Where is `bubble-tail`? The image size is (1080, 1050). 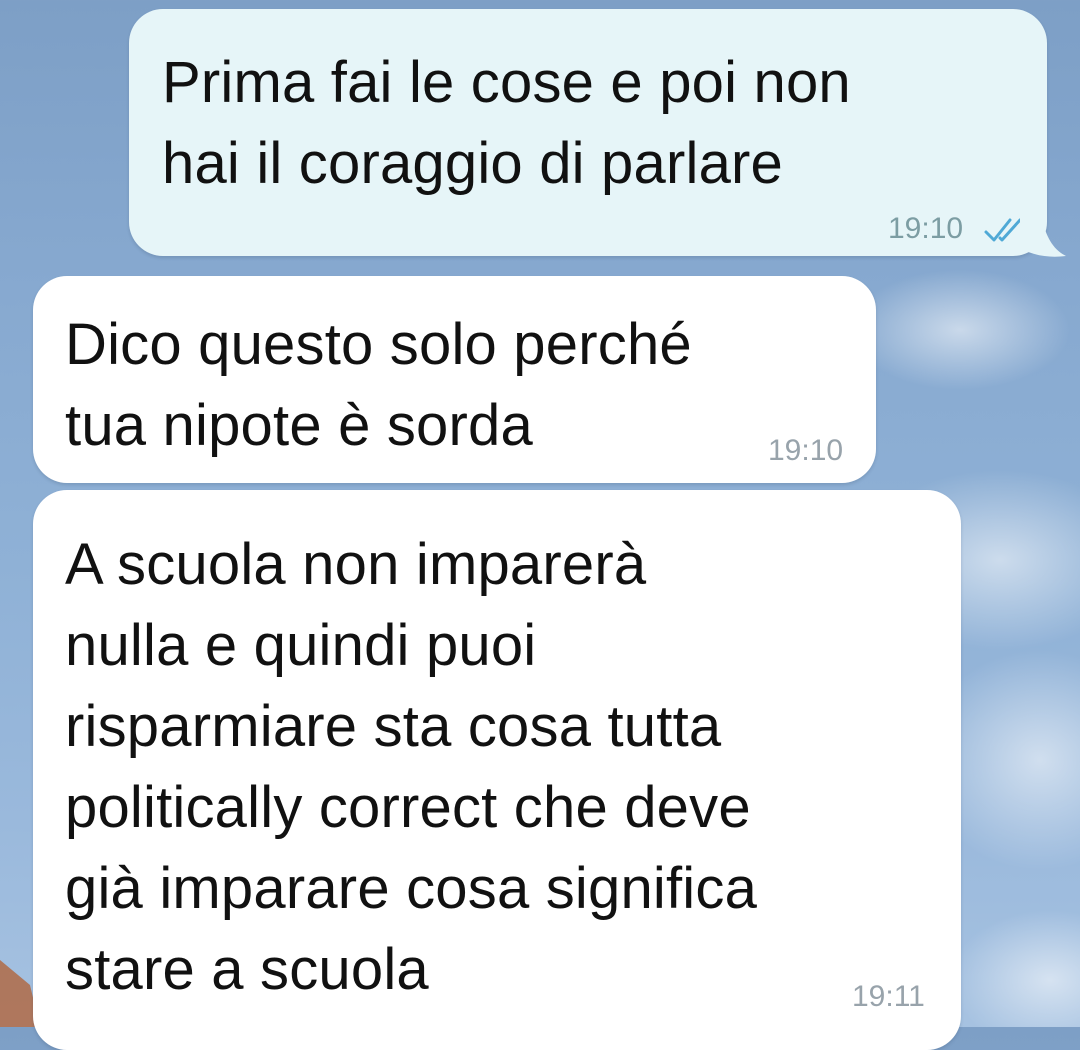 bubble-tail is located at coordinates (1043, 237).